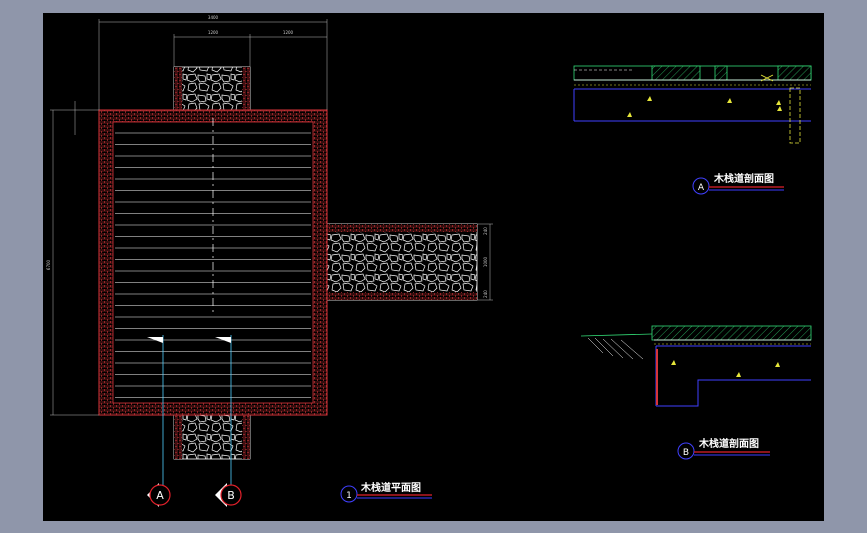 The height and width of the screenshot is (533, 867). What do you see at coordinates (731, 333) in the screenshot?
I see `section-b-deck` at bounding box center [731, 333].